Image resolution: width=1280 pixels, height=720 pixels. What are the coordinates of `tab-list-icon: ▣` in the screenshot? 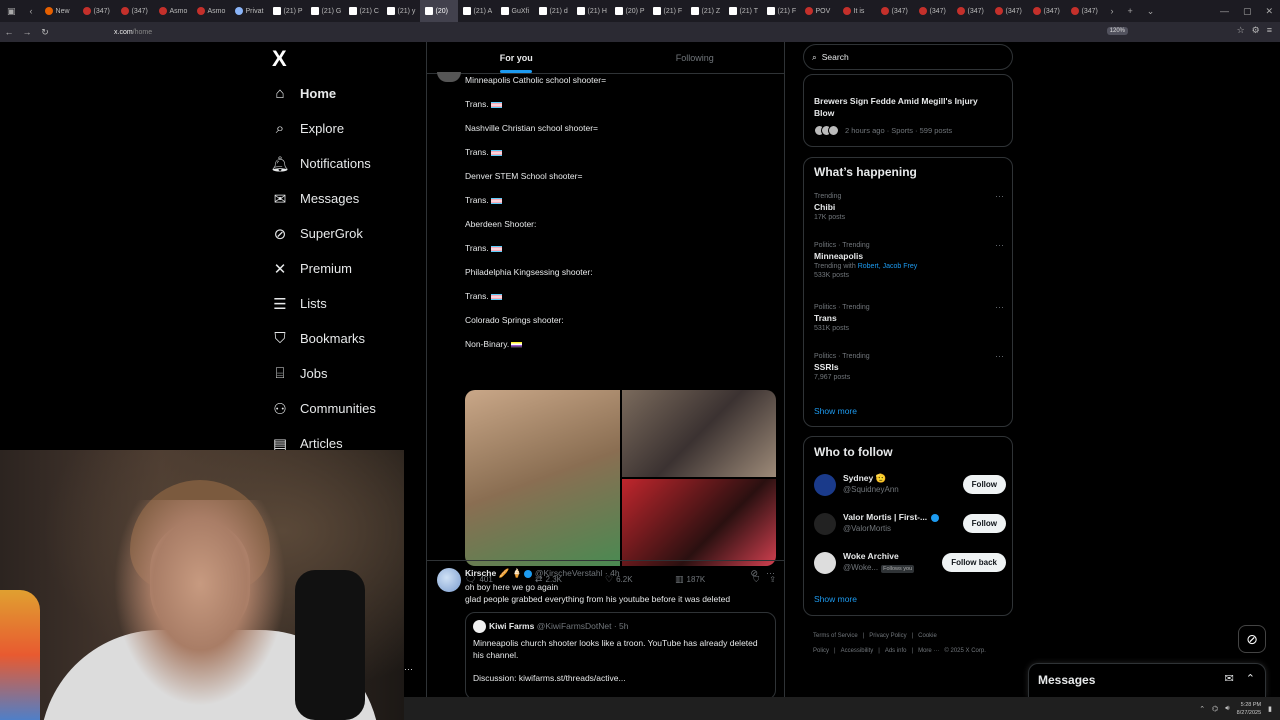 It's located at (11, 11).